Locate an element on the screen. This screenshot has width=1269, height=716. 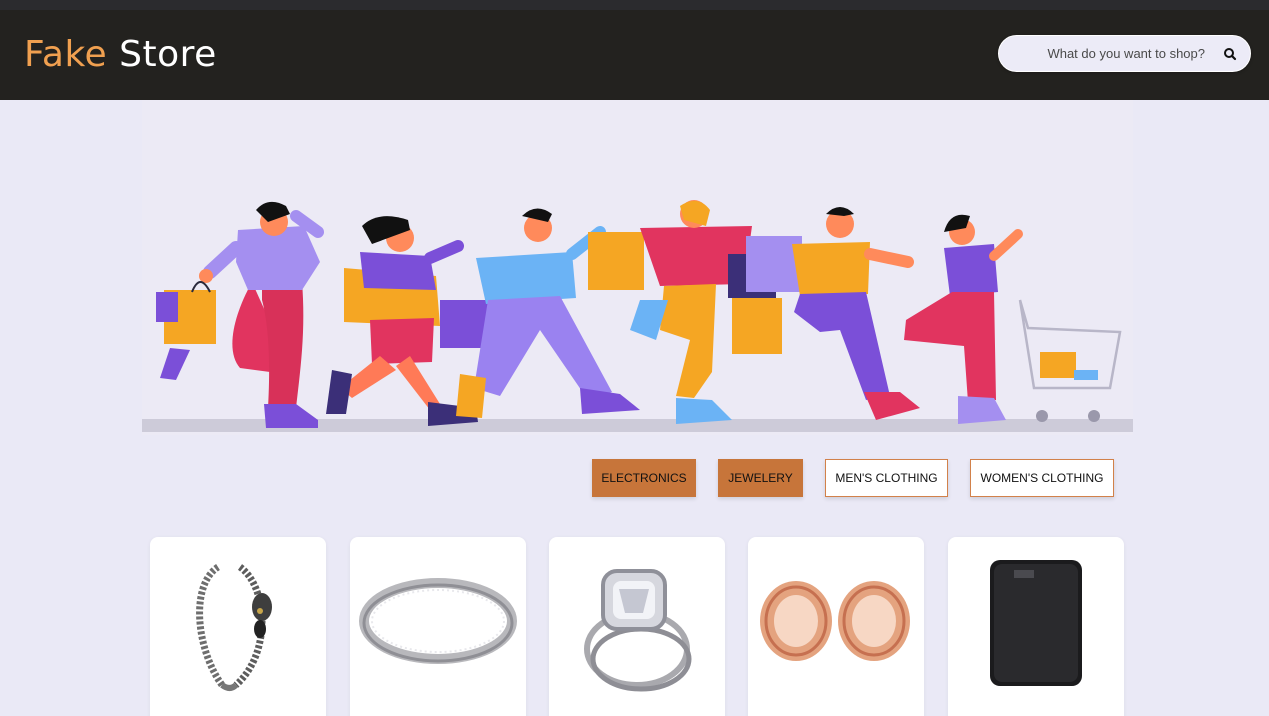
search-input is located at coordinates (1111, 53).